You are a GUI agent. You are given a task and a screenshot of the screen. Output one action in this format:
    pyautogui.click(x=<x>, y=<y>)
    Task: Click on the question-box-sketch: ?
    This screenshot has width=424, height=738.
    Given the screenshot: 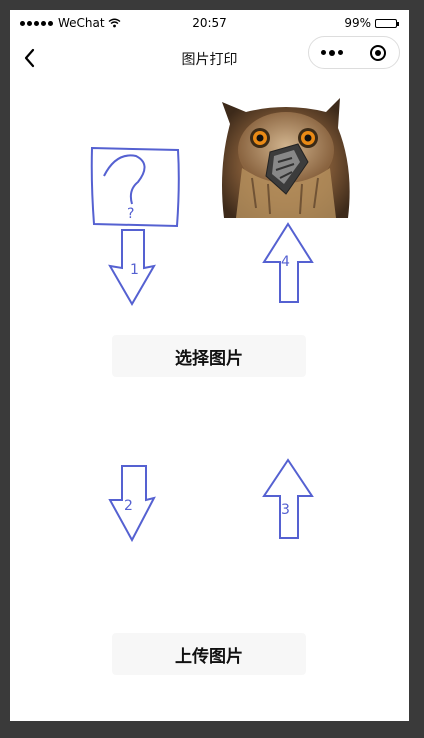 What is the action you would take?
    pyautogui.click(x=135, y=187)
    